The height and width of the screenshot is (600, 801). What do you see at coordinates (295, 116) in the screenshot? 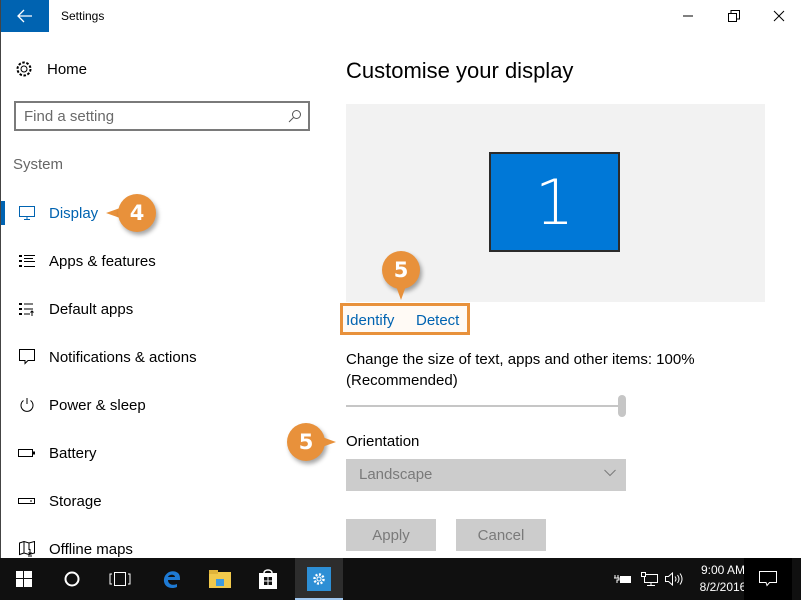
I see `search-icon` at bounding box center [295, 116].